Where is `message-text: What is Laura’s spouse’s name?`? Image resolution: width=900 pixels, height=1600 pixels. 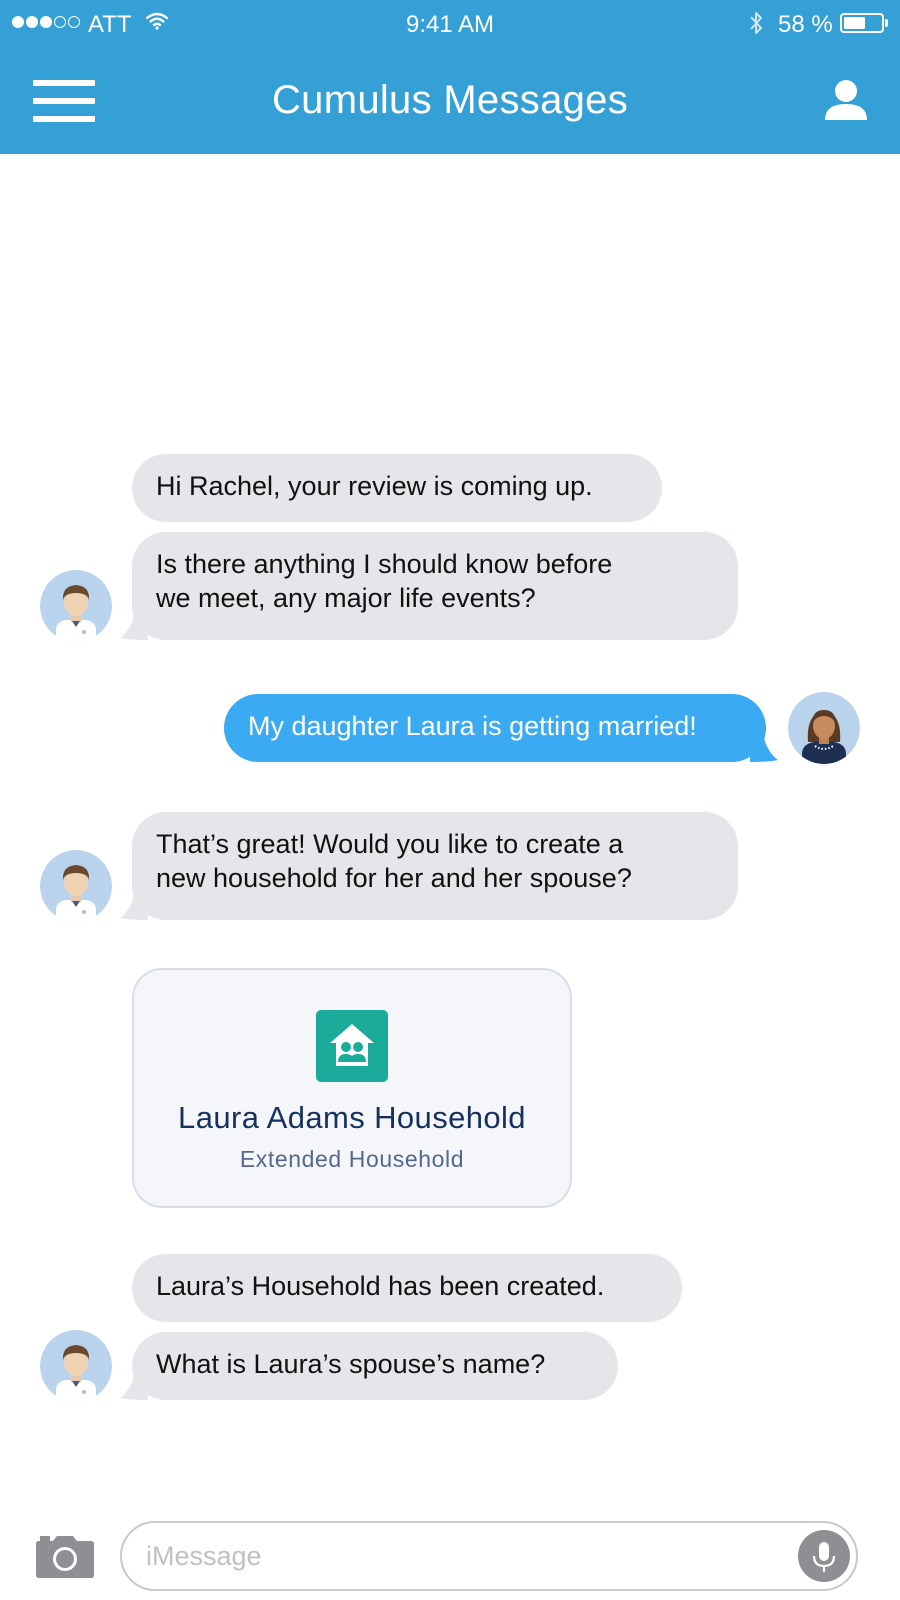
message-text: What is Laura’s spouse’s name? is located at coordinates (351, 1364).